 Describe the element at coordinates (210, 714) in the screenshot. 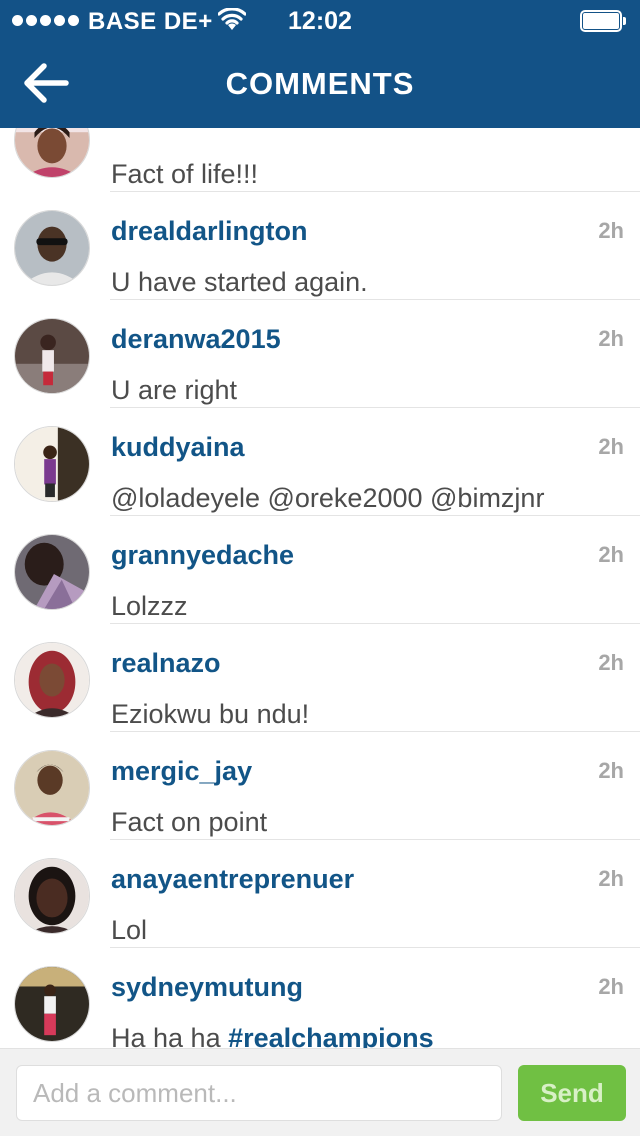

I see `comment-text: Eziokwu bu ndu!` at that location.